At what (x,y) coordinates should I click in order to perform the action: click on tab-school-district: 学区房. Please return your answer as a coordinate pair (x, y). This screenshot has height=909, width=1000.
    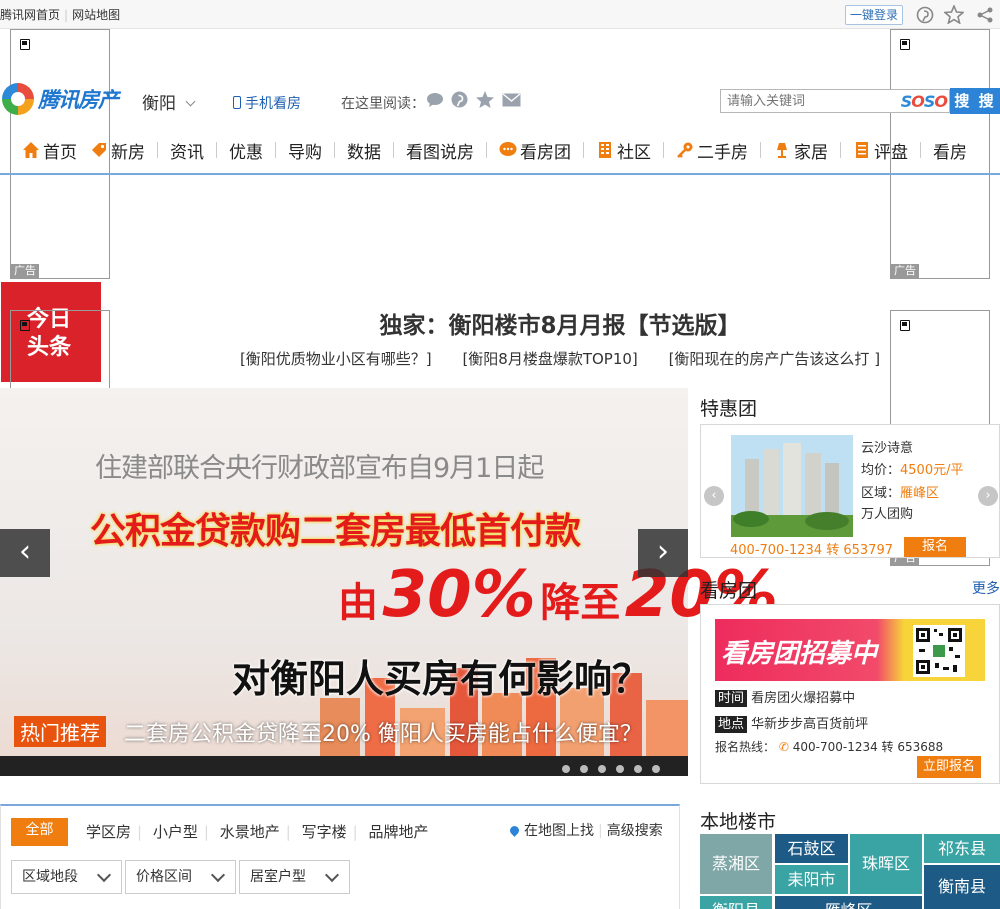
    Looking at the image, I should click on (108, 832).